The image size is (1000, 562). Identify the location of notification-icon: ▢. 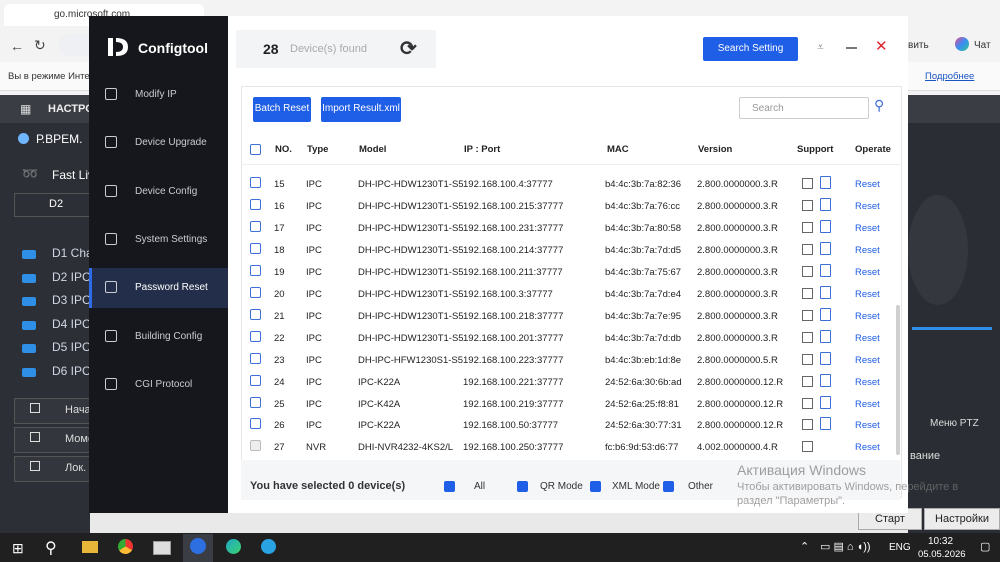
(985, 546).